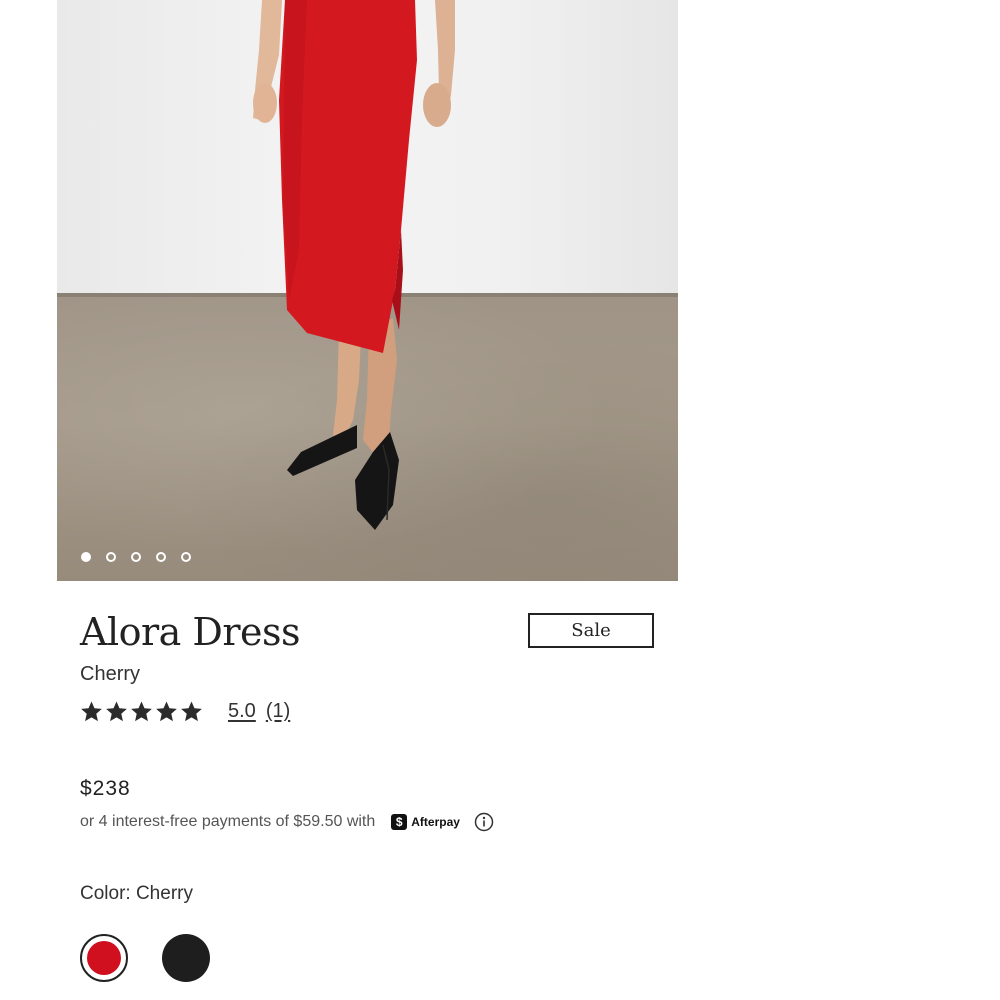  I want to click on color-swatch-cherry-fill, so click(104, 958).